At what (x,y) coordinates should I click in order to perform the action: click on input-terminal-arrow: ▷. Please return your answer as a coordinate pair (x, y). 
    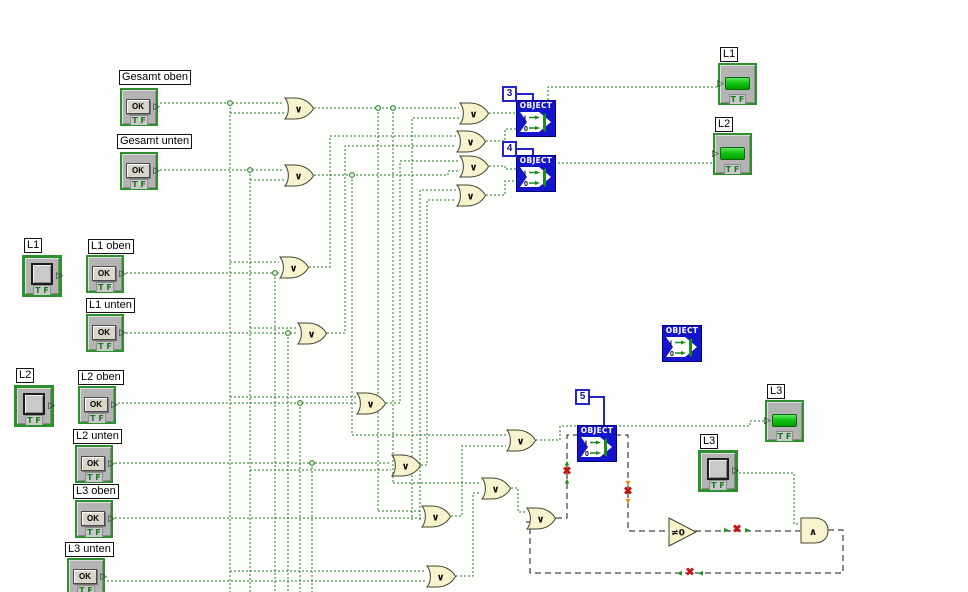
    Looking at the image, I should click on (715, 153).